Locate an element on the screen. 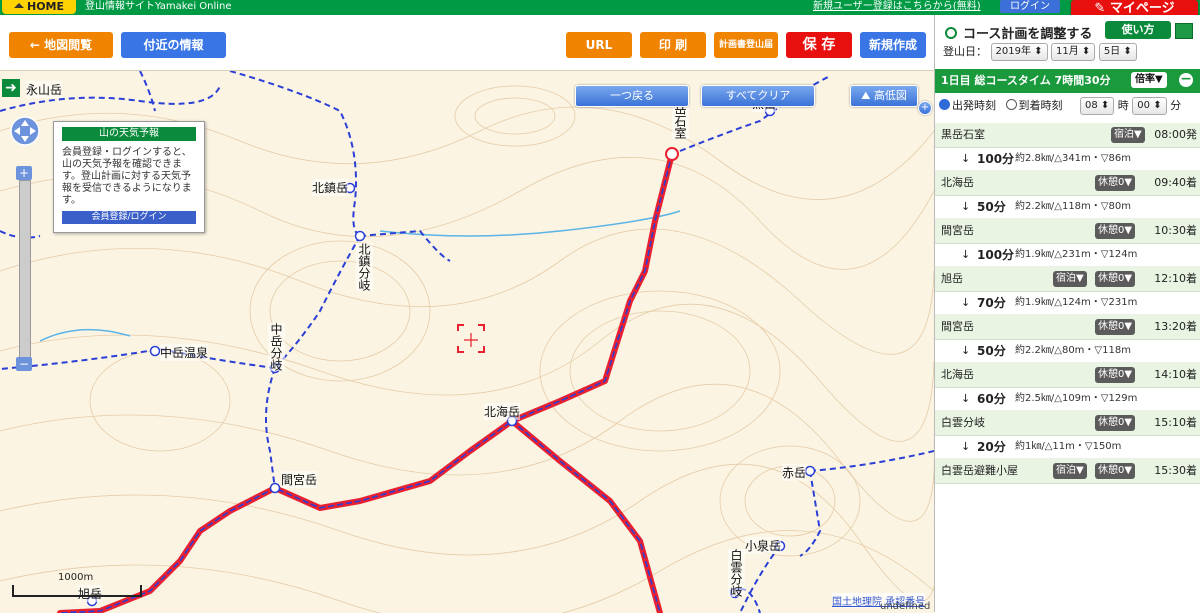 This screenshot has width=1200, height=613. url-button: URL is located at coordinates (599, 45).